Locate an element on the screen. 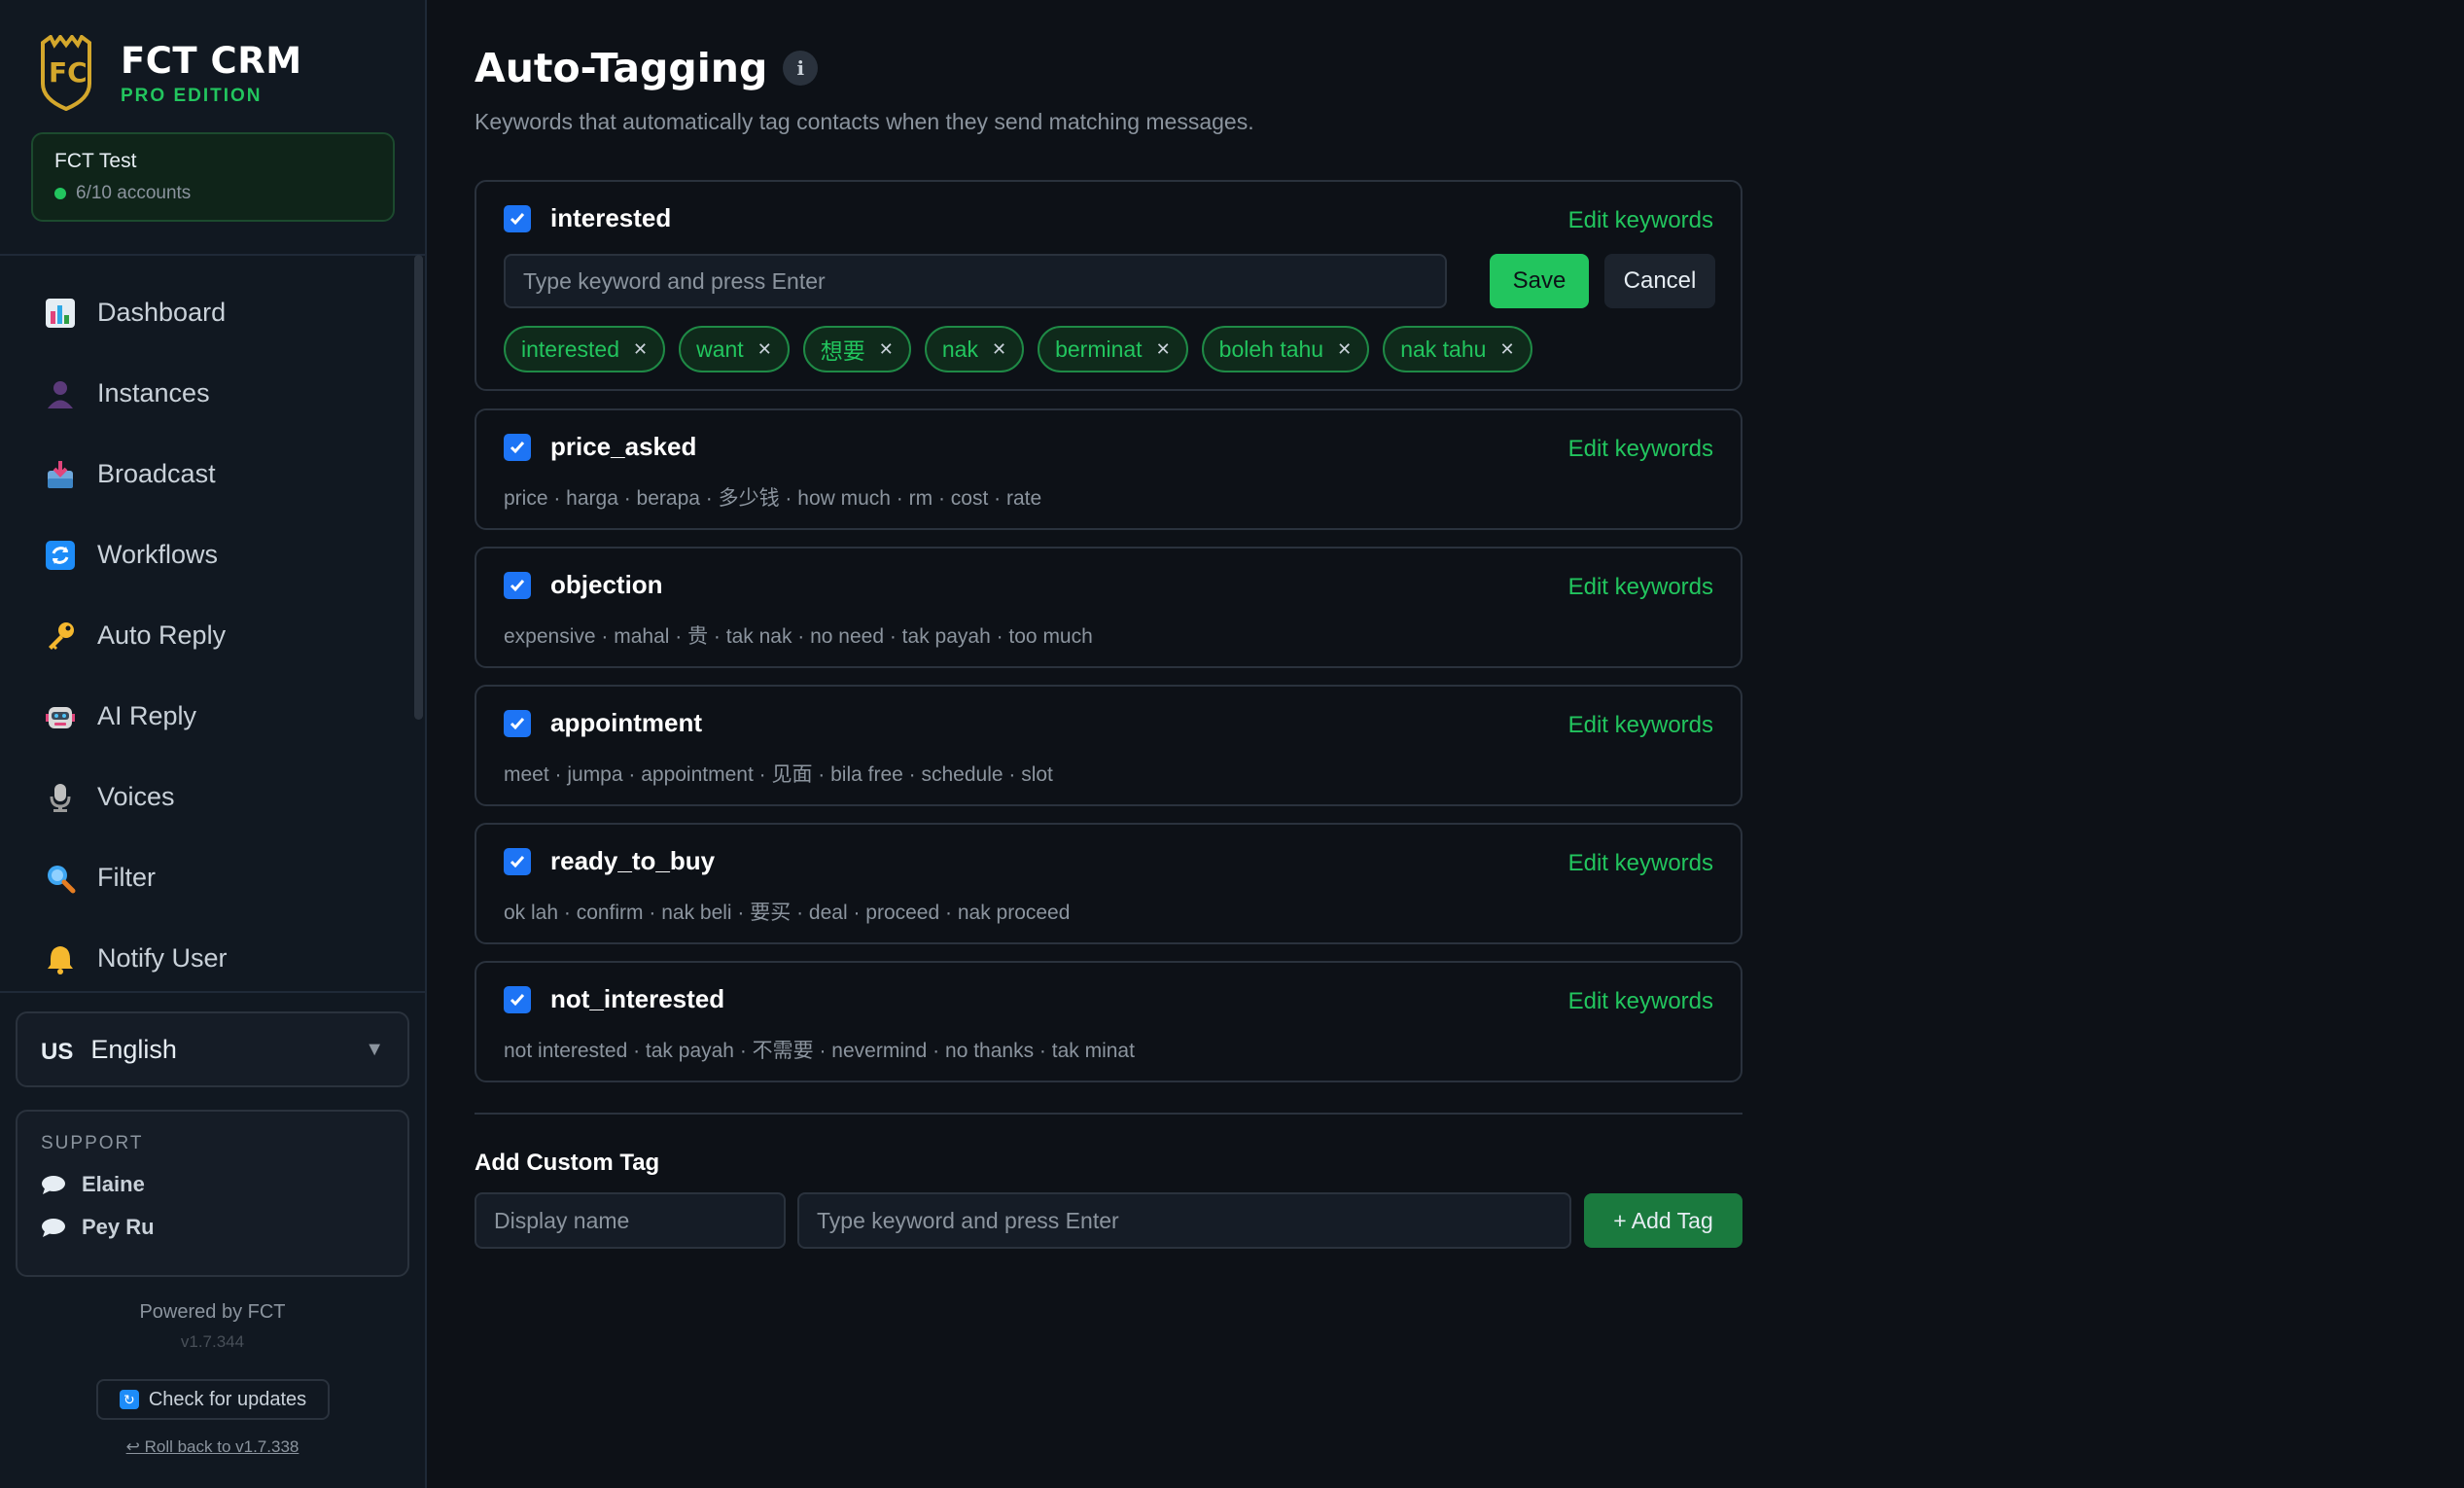 The height and width of the screenshot is (1488, 2464). account-name: FCT Test is located at coordinates (95, 161).